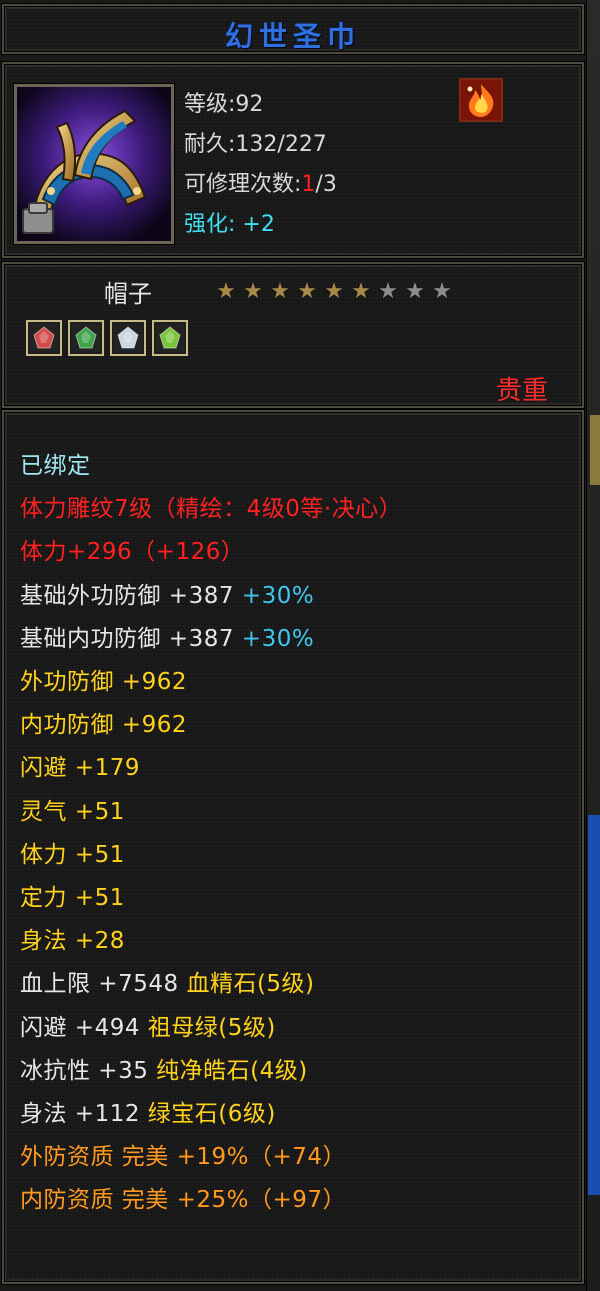 This screenshot has width=600, height=1291. What do you see at coordinates (211, 1027) in the screenshot?
I see `stat-text: 祖母绿(5级)` at bounding box center [211, 1027].